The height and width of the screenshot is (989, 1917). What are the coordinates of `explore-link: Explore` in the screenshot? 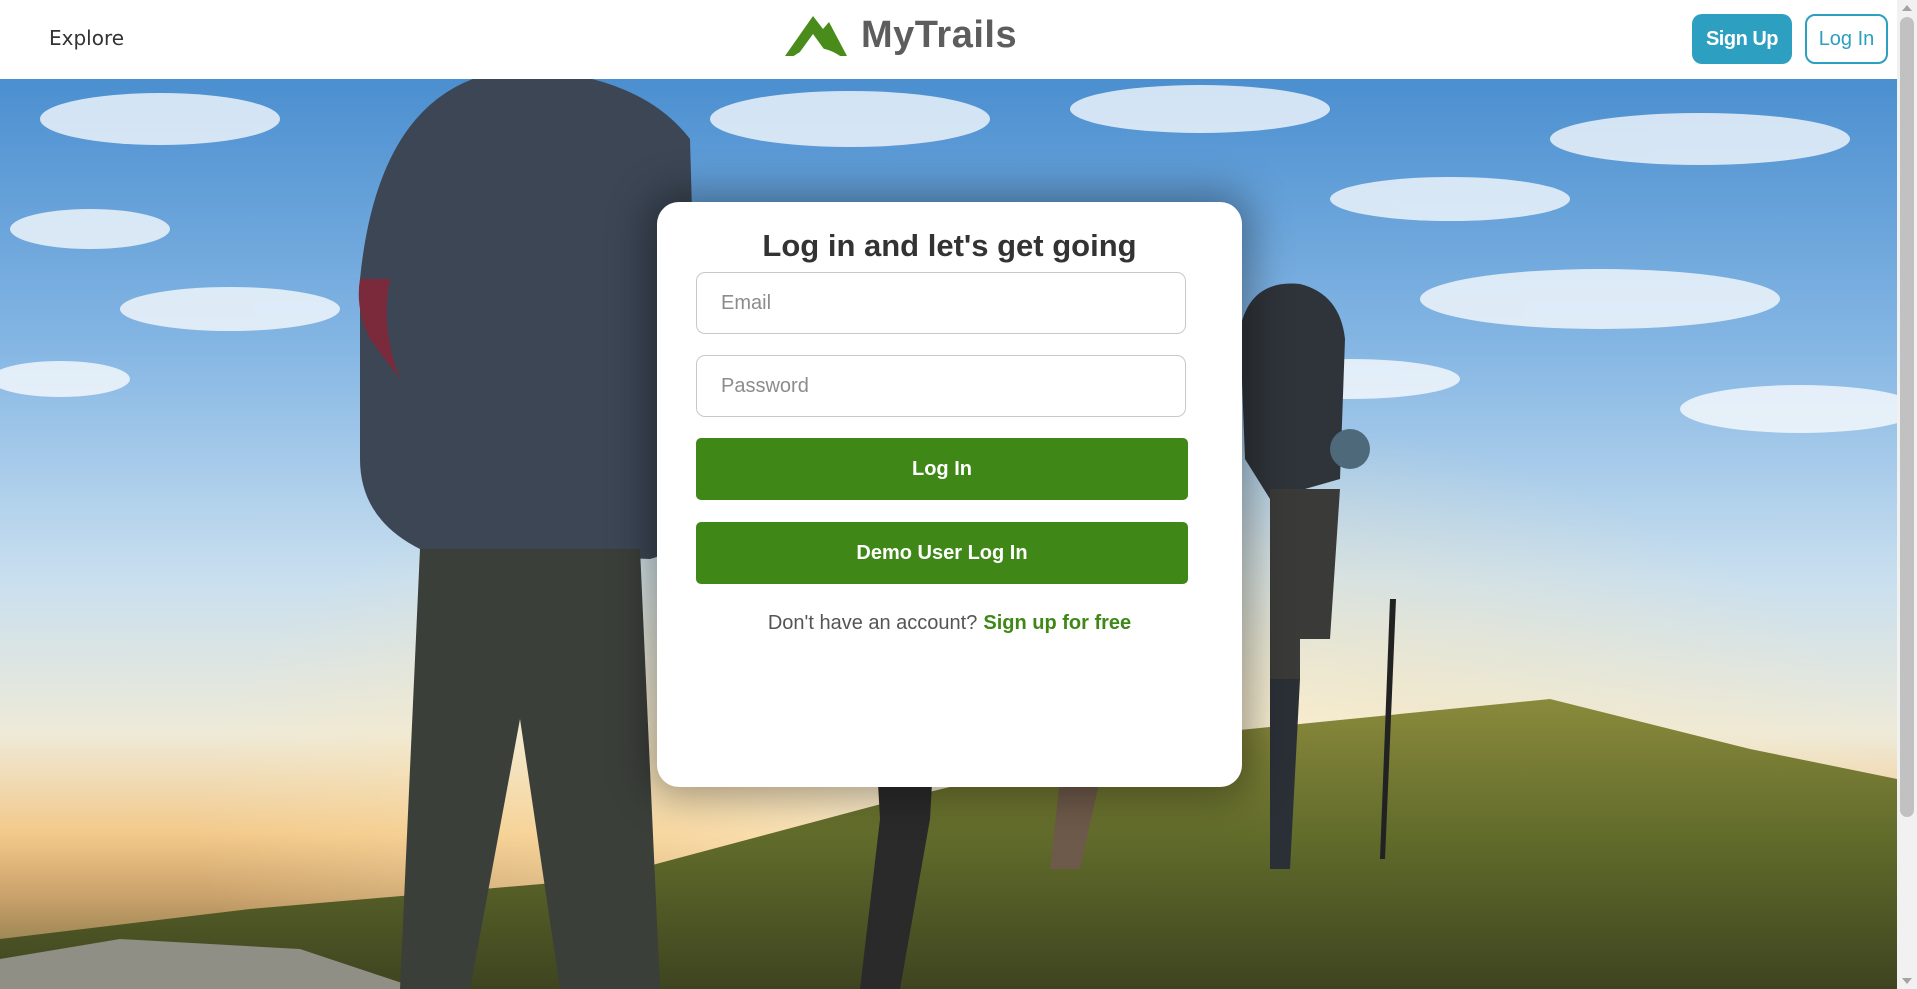 It's located at (86, 38).